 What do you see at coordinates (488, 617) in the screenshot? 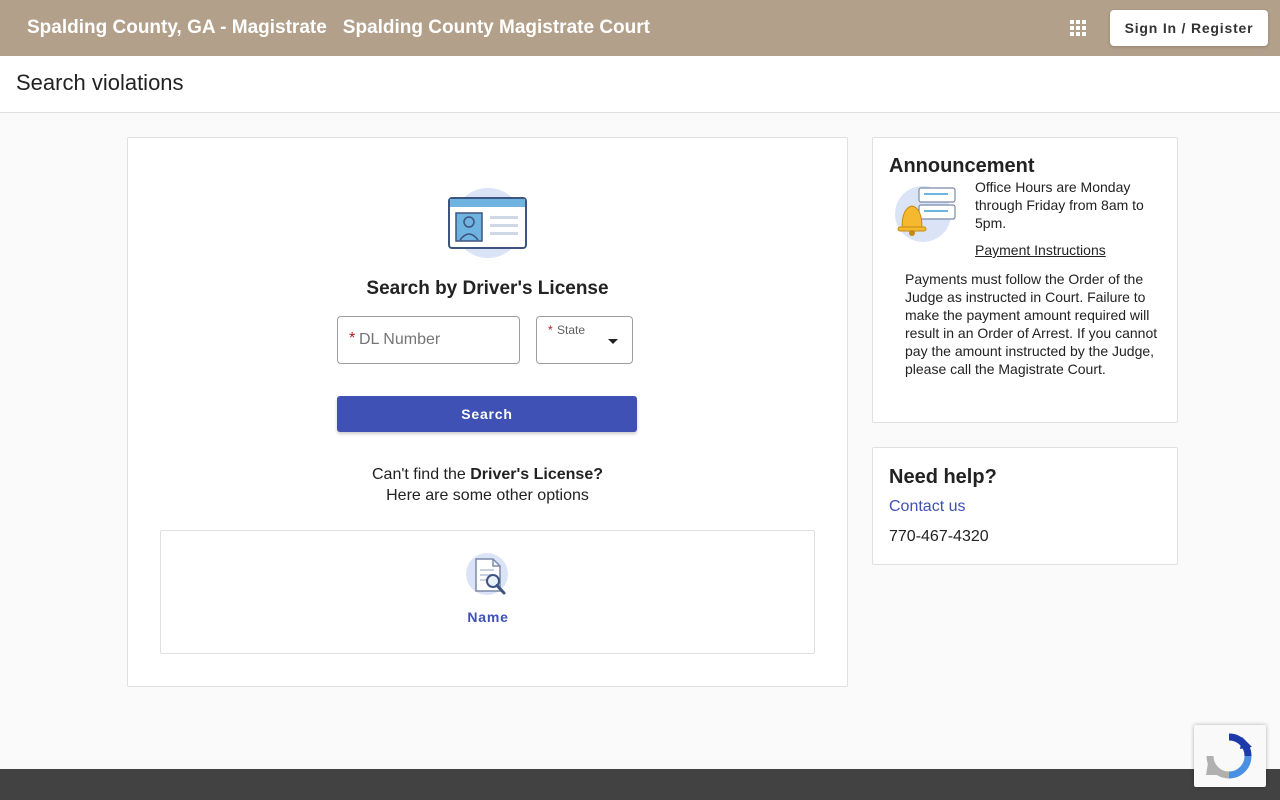
I see `name-option-label: Name` at bounding box center [488, 617].